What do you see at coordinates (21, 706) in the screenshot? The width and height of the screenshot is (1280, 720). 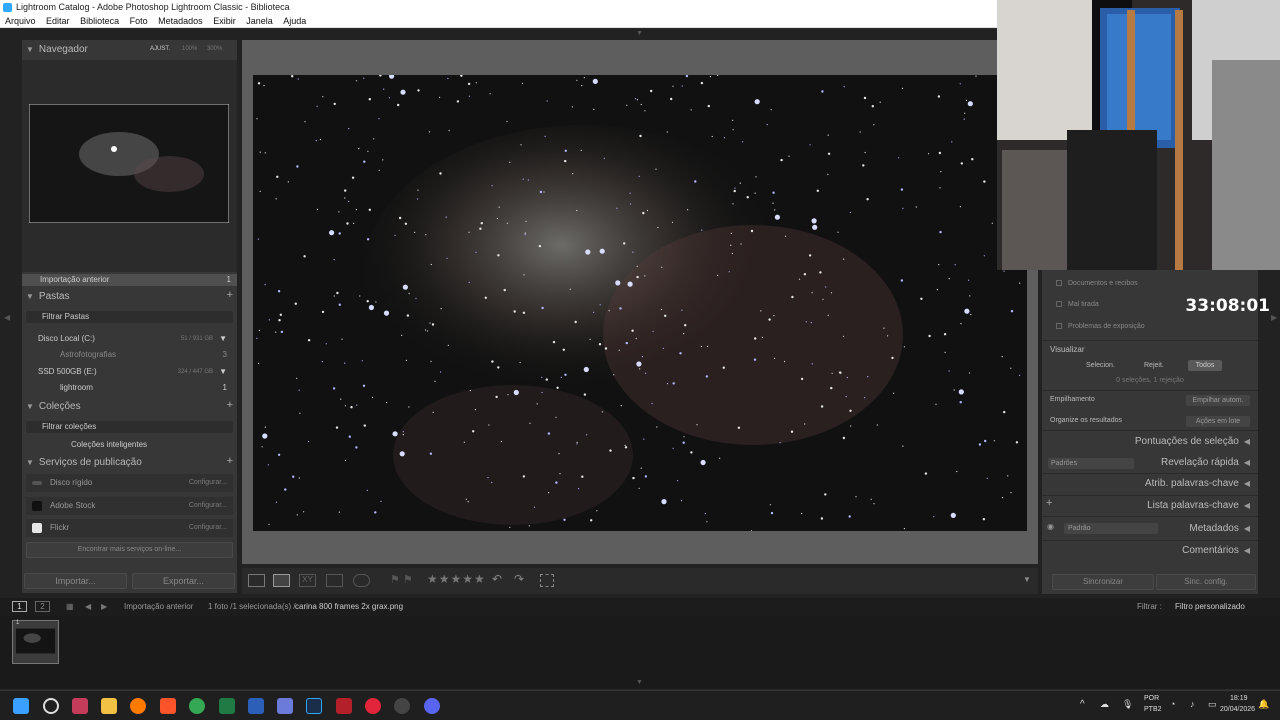 I see `windows-start-icon` at bounding box center [21, 706].